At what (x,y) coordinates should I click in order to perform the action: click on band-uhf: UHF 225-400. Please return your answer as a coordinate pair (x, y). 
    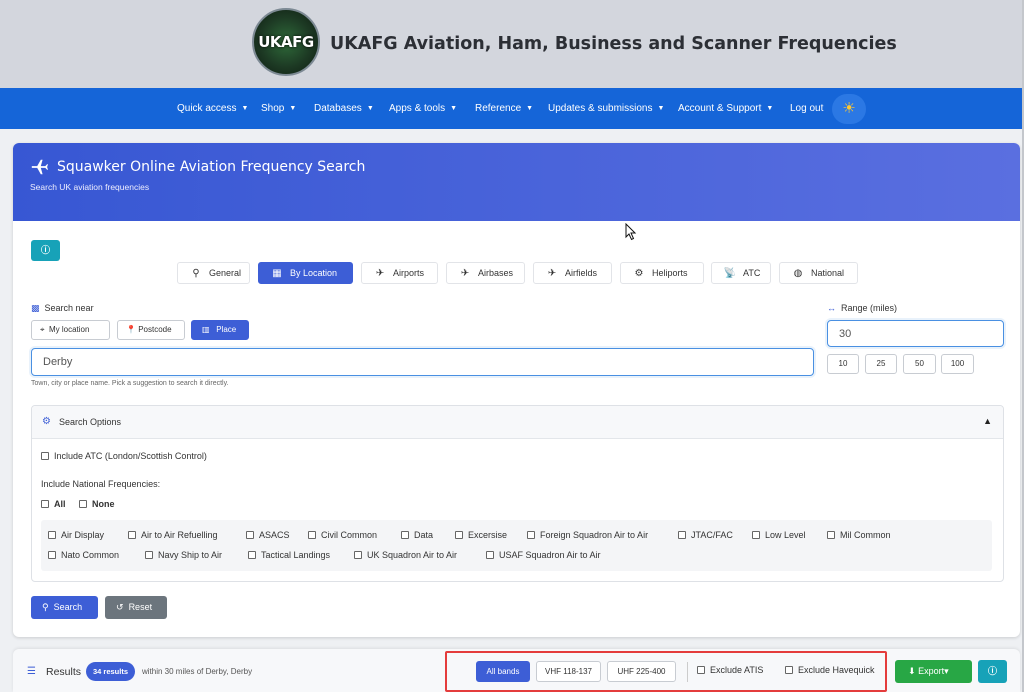
    Looking at the image, I should click on (641, 671).